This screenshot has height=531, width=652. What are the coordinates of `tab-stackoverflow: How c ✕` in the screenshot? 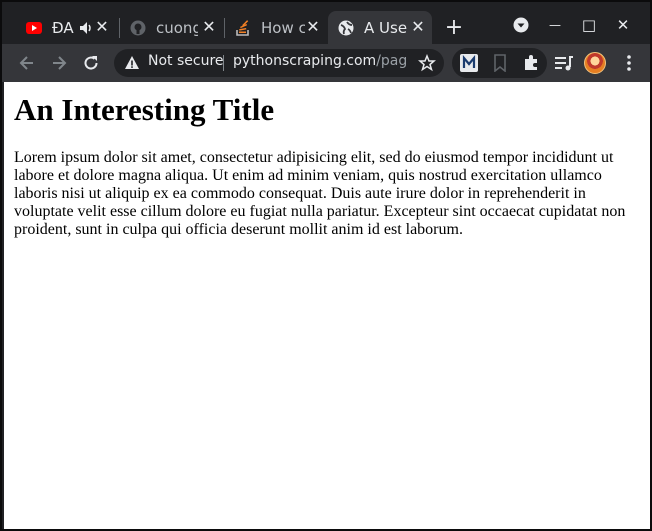 It's located at (276, 27).